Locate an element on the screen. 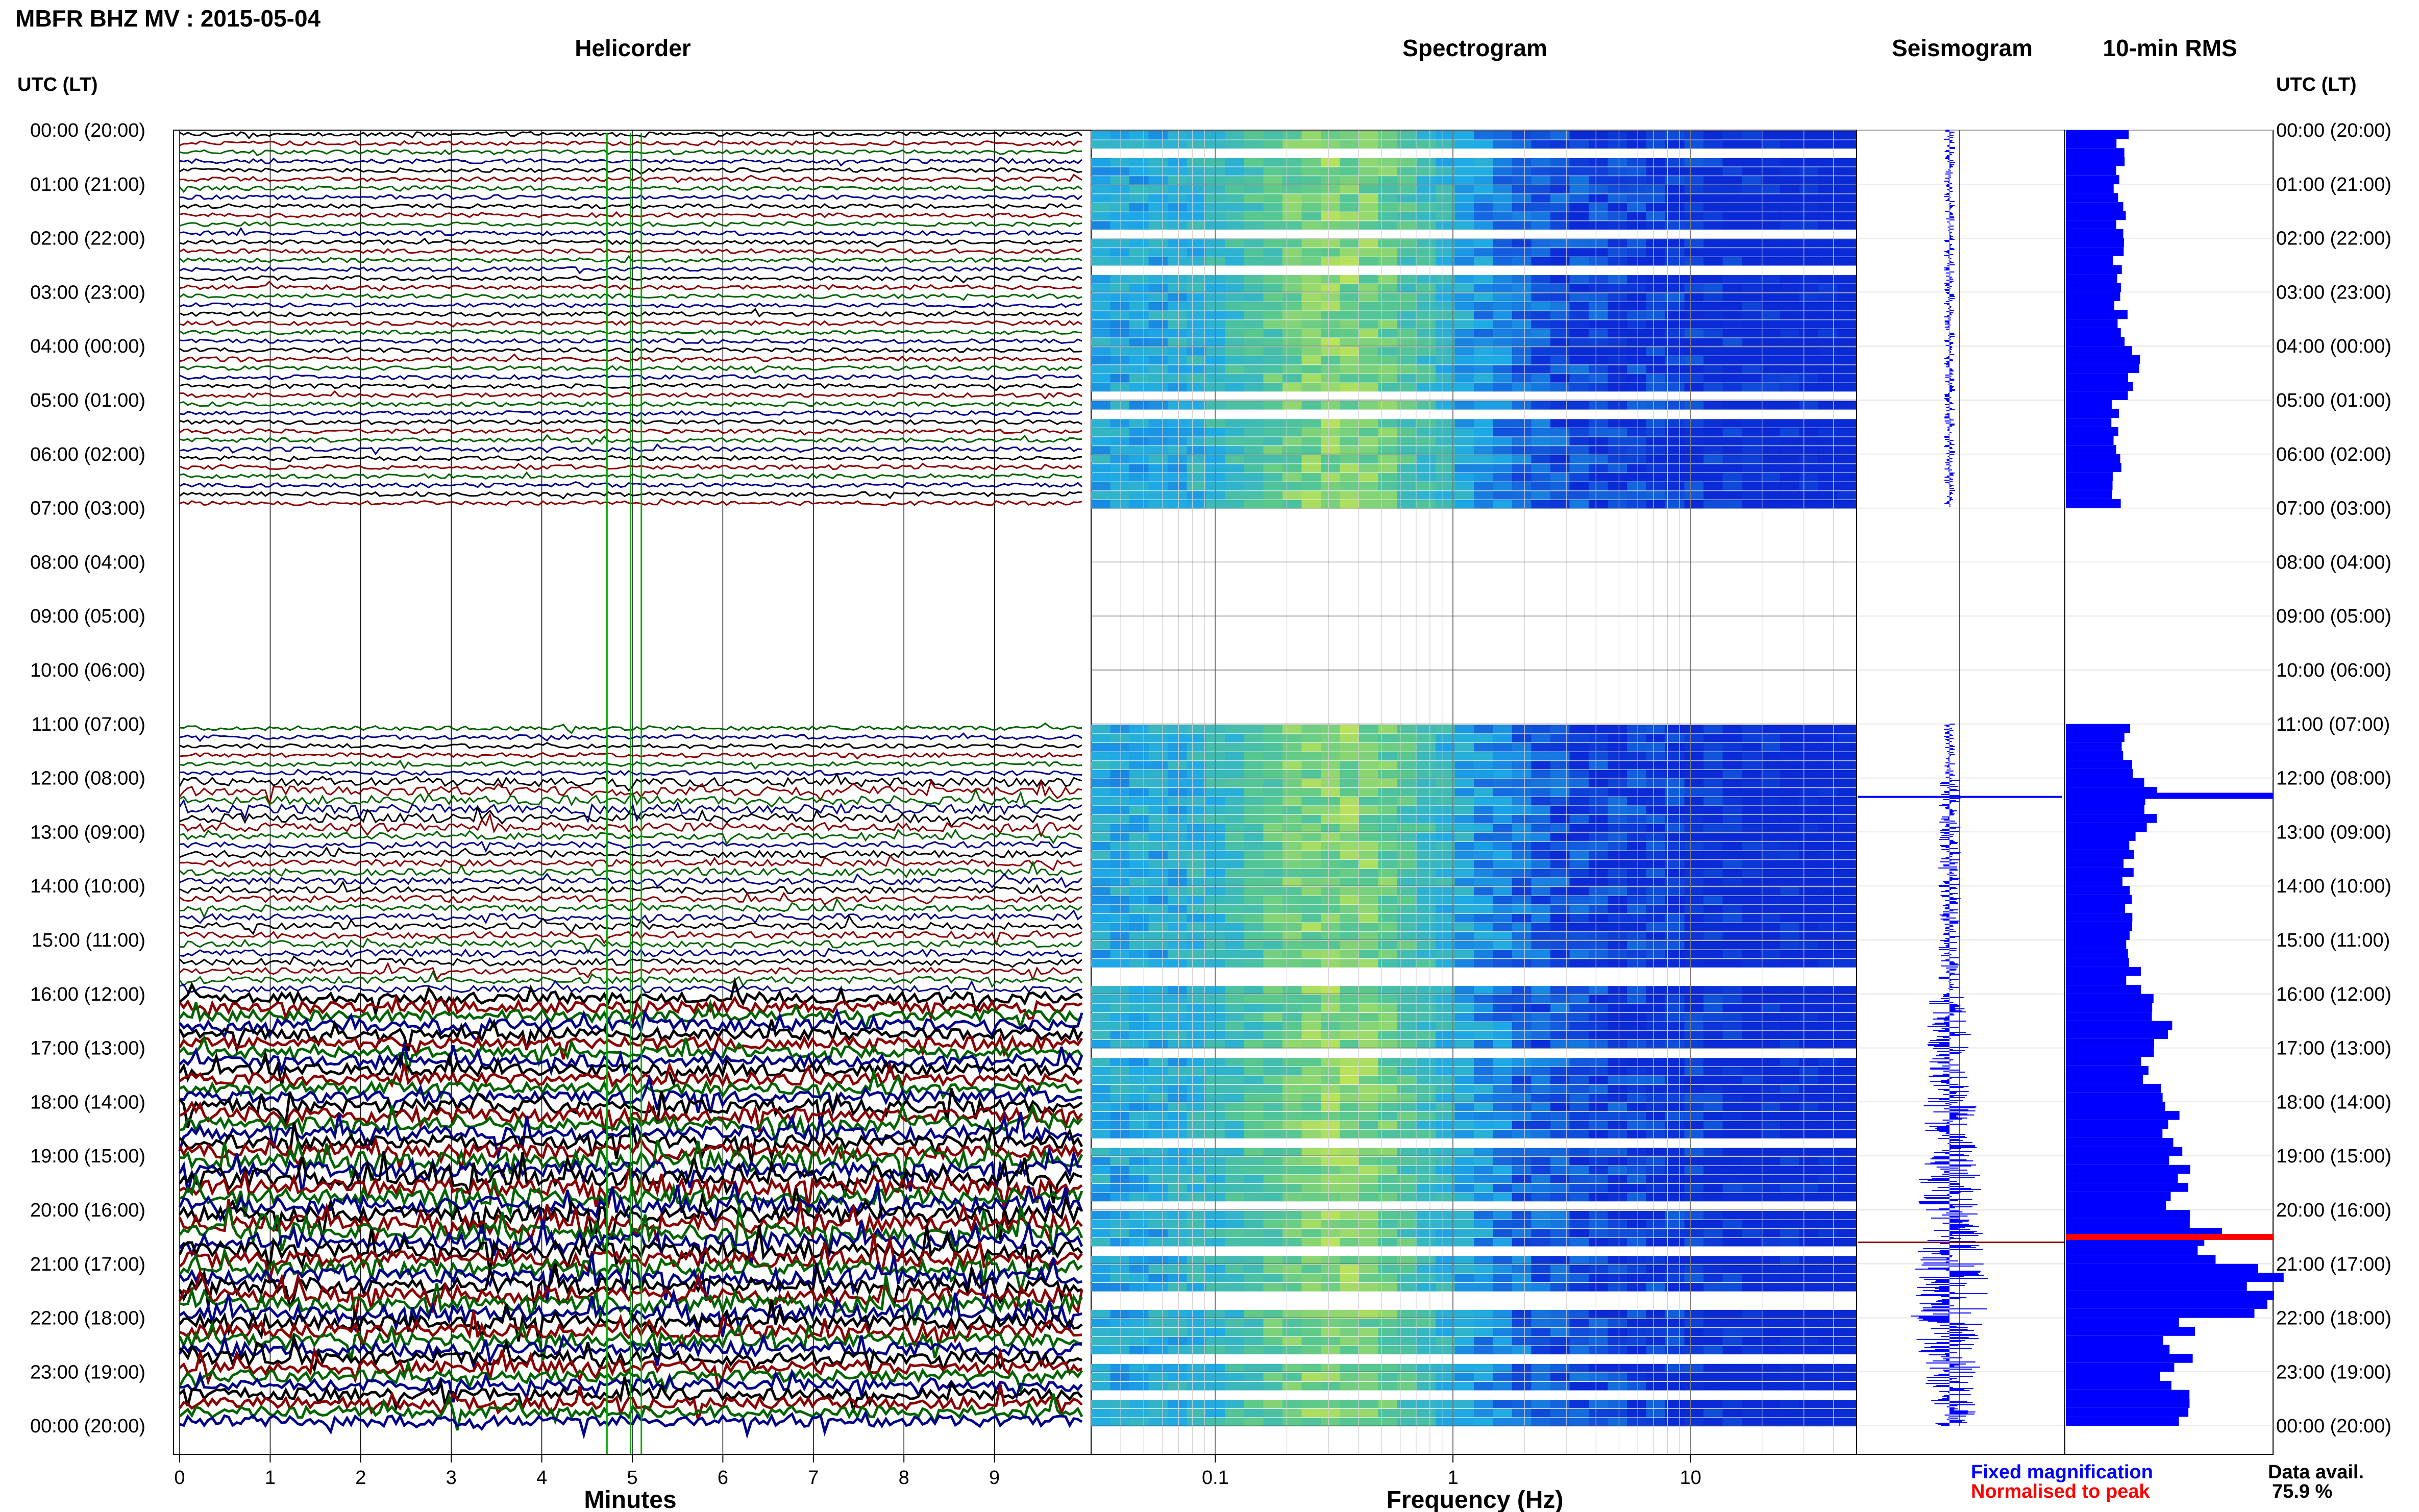 The width and height of the screenshot is (2419, 1512). time-tick-label-left: 21:00 (17:00) is located at coordinates (87, 1264).